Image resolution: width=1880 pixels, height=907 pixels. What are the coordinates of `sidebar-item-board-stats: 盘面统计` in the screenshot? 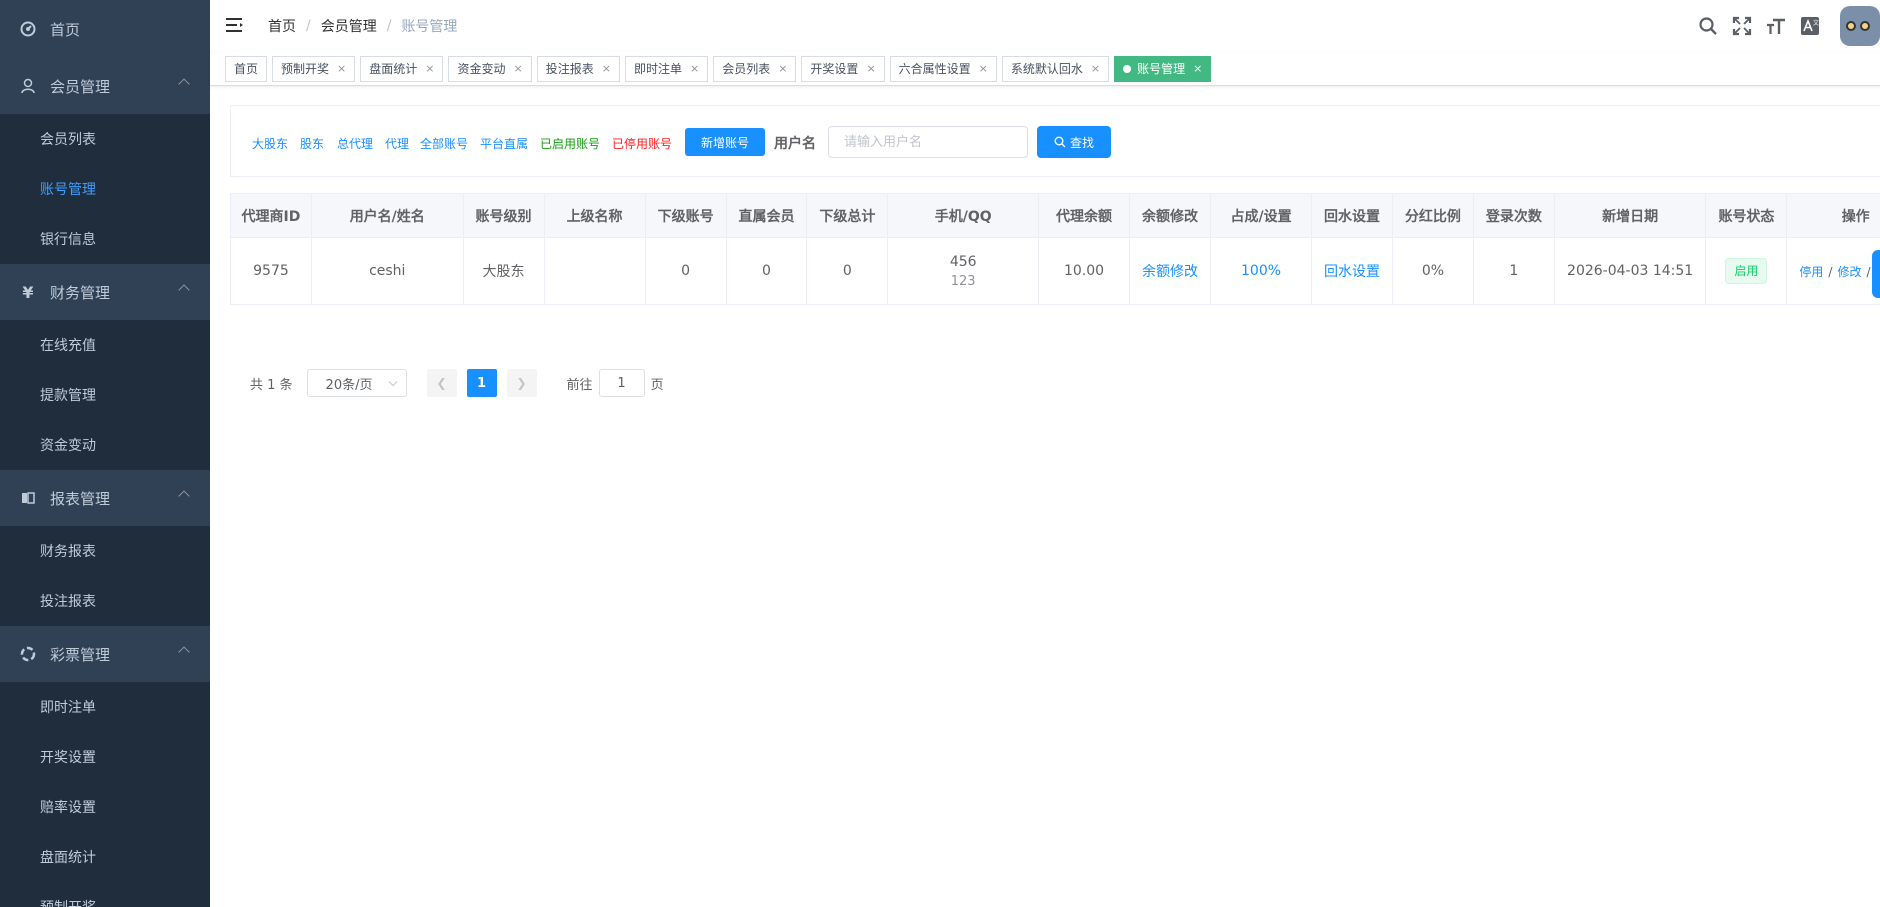 It's located at (105, 857).